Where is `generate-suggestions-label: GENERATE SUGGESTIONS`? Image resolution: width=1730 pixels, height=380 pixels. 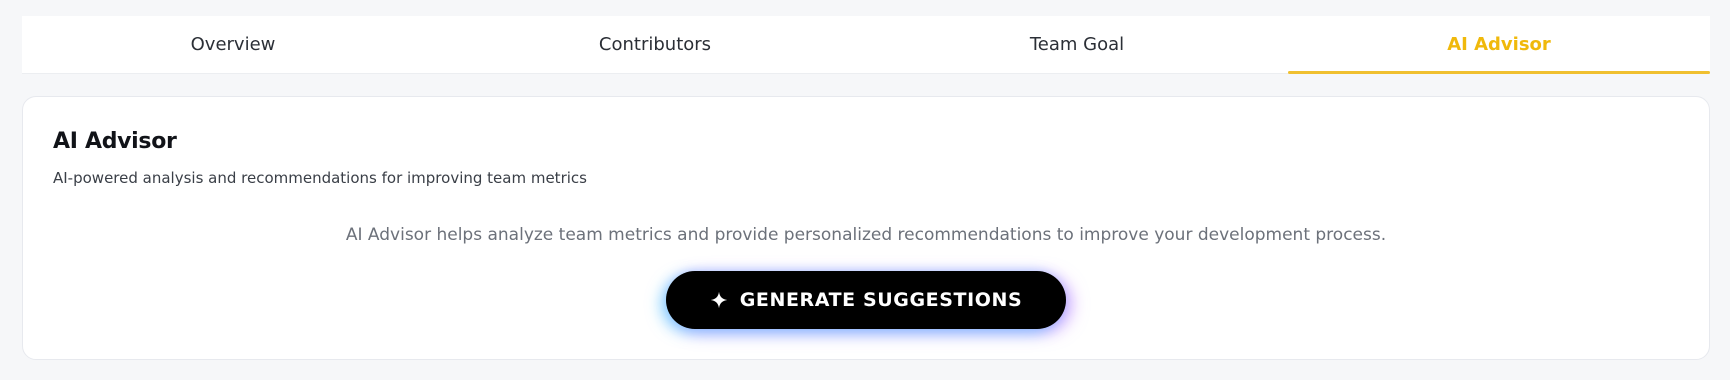 generate-suggestions-label: GENERATE SUGGESTIONS is located at coordinates (881, 300).